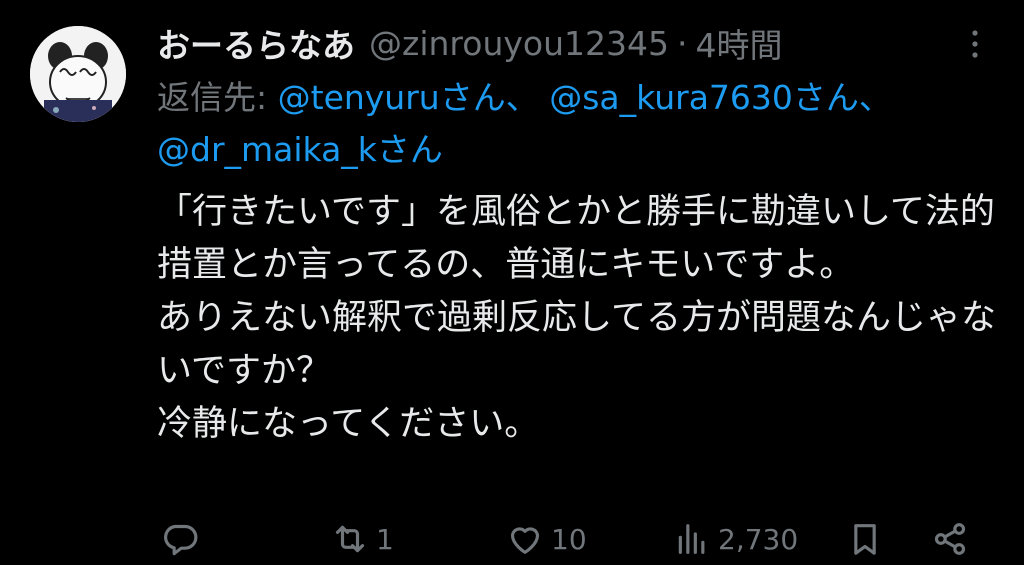 The image size is (1024, 565). I want to click on bookmark-icon, so click(865, 539).